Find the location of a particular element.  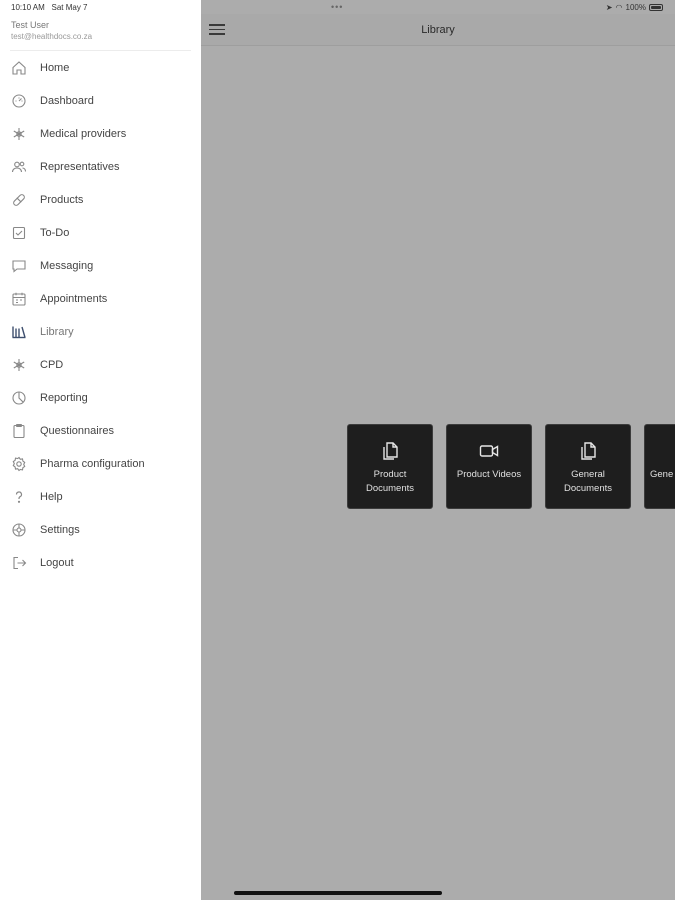

status-indicators: ➤ ◠ 100% is located at coordinates (634, 7).